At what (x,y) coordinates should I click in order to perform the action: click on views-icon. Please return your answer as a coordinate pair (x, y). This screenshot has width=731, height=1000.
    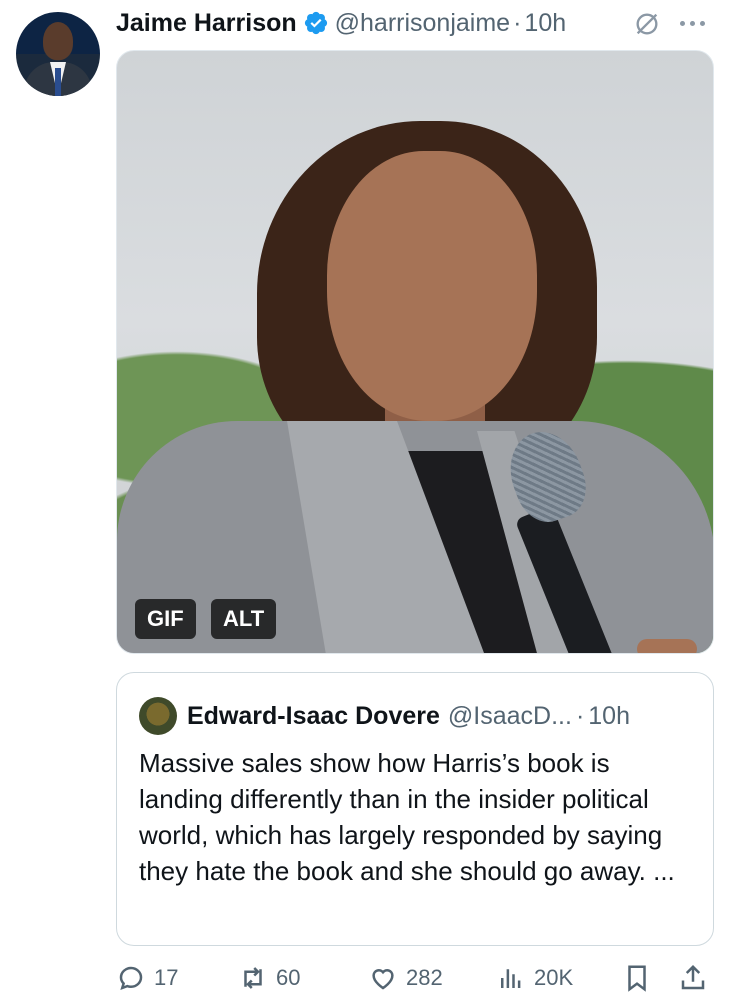
    Looking at the image, I should click on (511, 978).